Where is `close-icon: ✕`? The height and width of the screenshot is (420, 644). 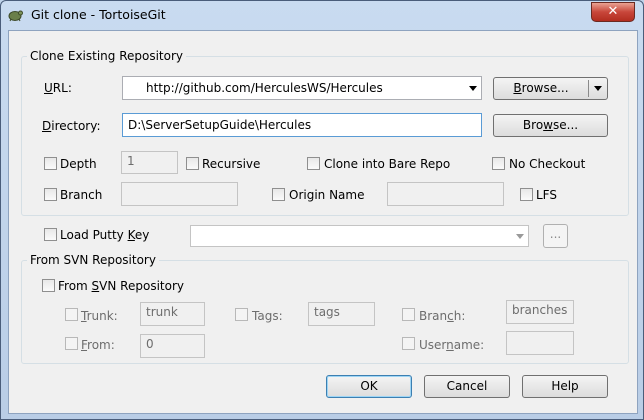
close-icon: ✕ is located at coordinates (613, 11).